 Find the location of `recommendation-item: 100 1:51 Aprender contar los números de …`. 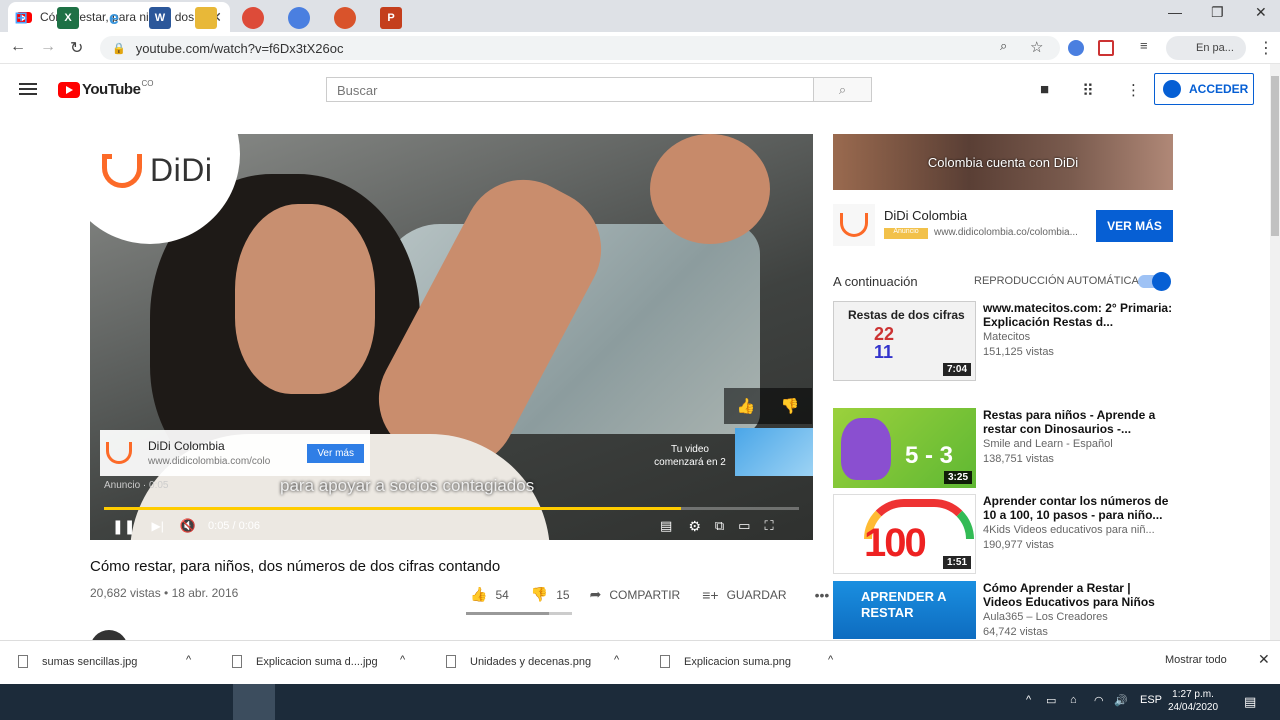

recommendation-item: 100 1:51 Aprender contar los números de … is located at coordinates (1005, 534).